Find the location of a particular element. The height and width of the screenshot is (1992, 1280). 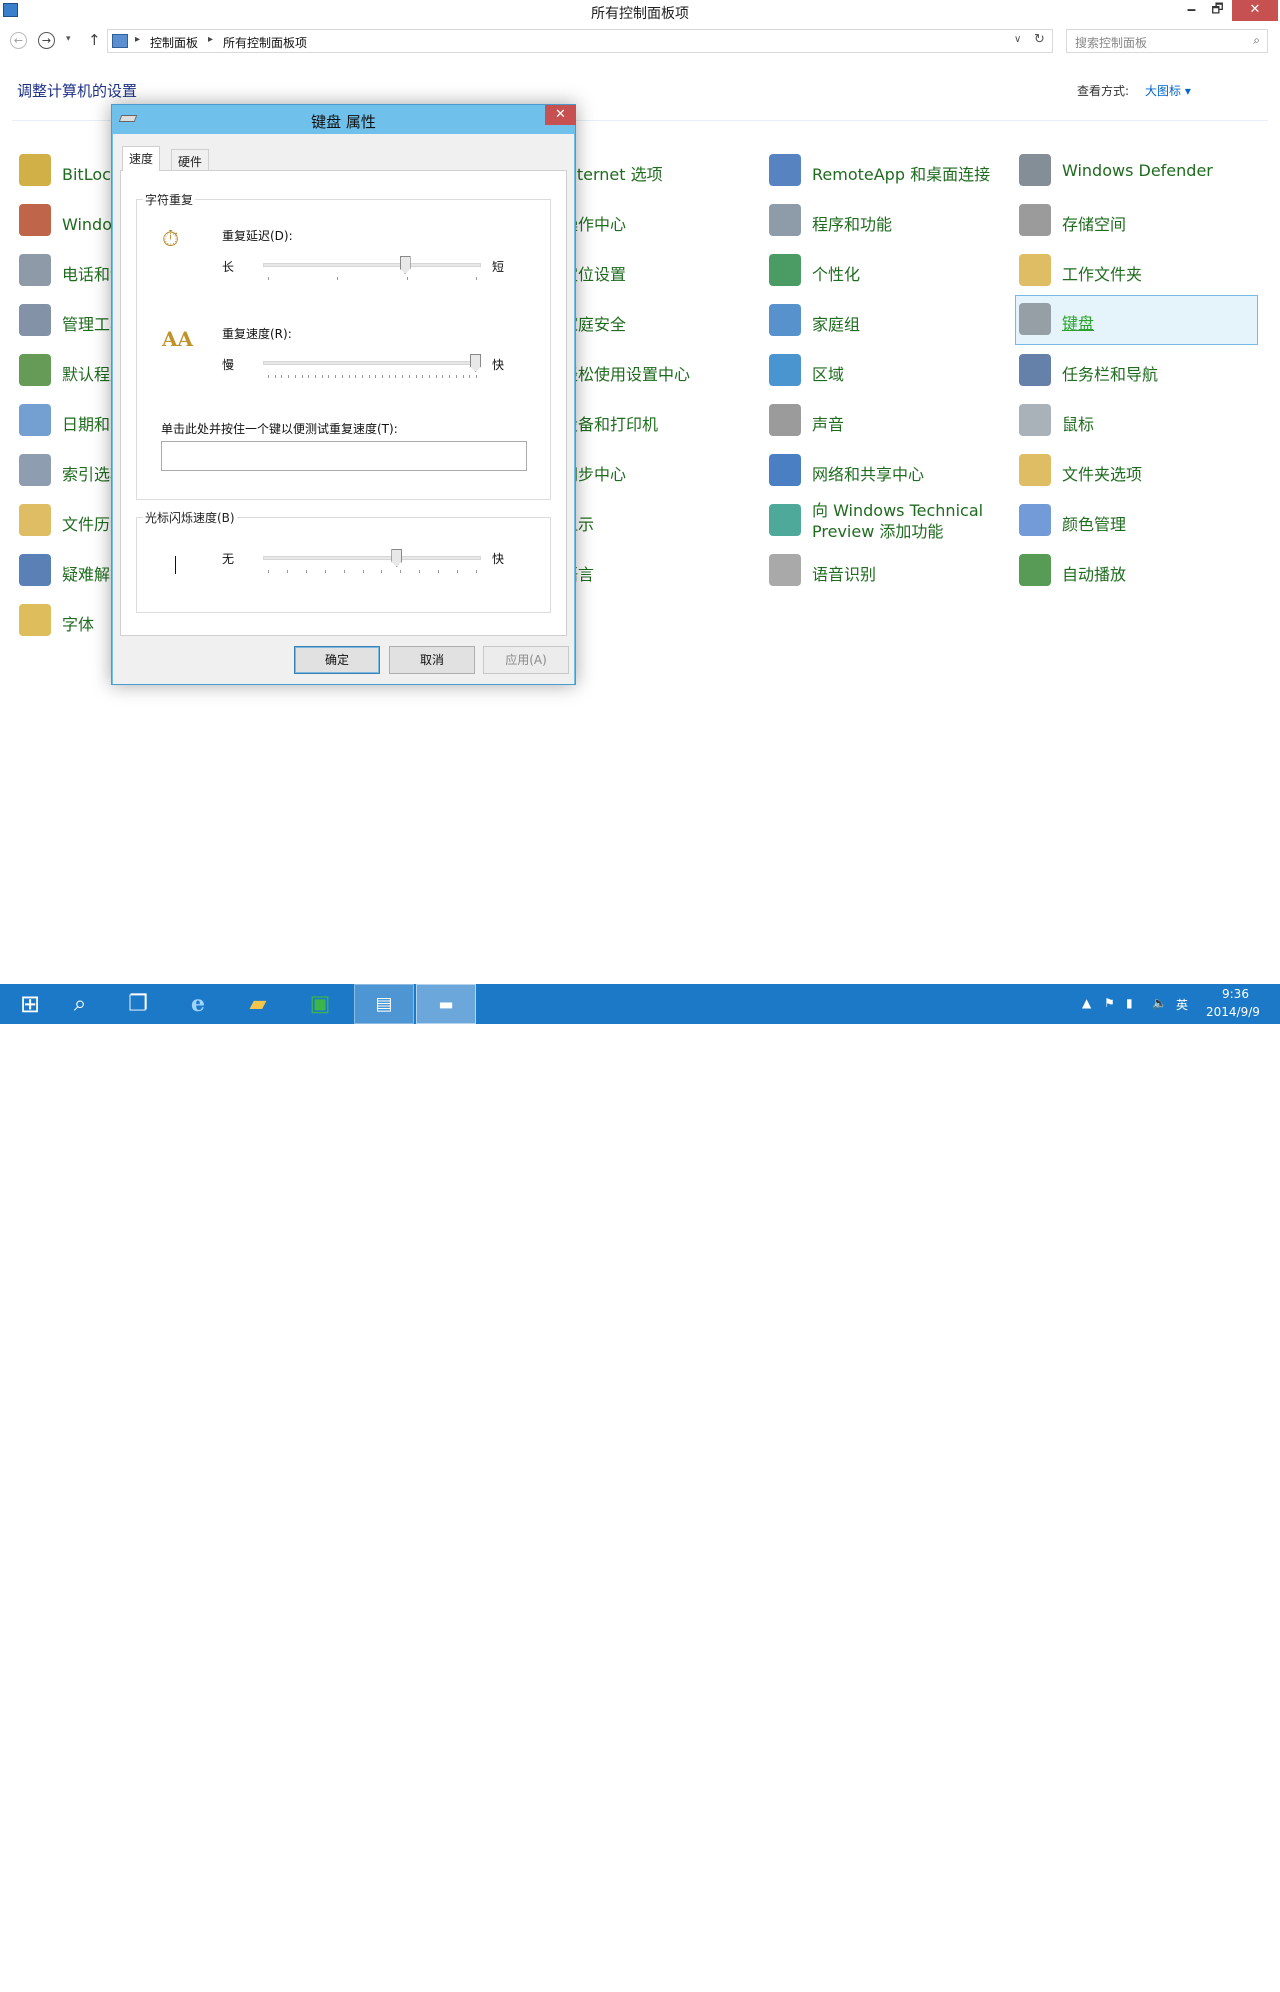

tab-hardware: 硬件 is located at coordinates (190, 160).